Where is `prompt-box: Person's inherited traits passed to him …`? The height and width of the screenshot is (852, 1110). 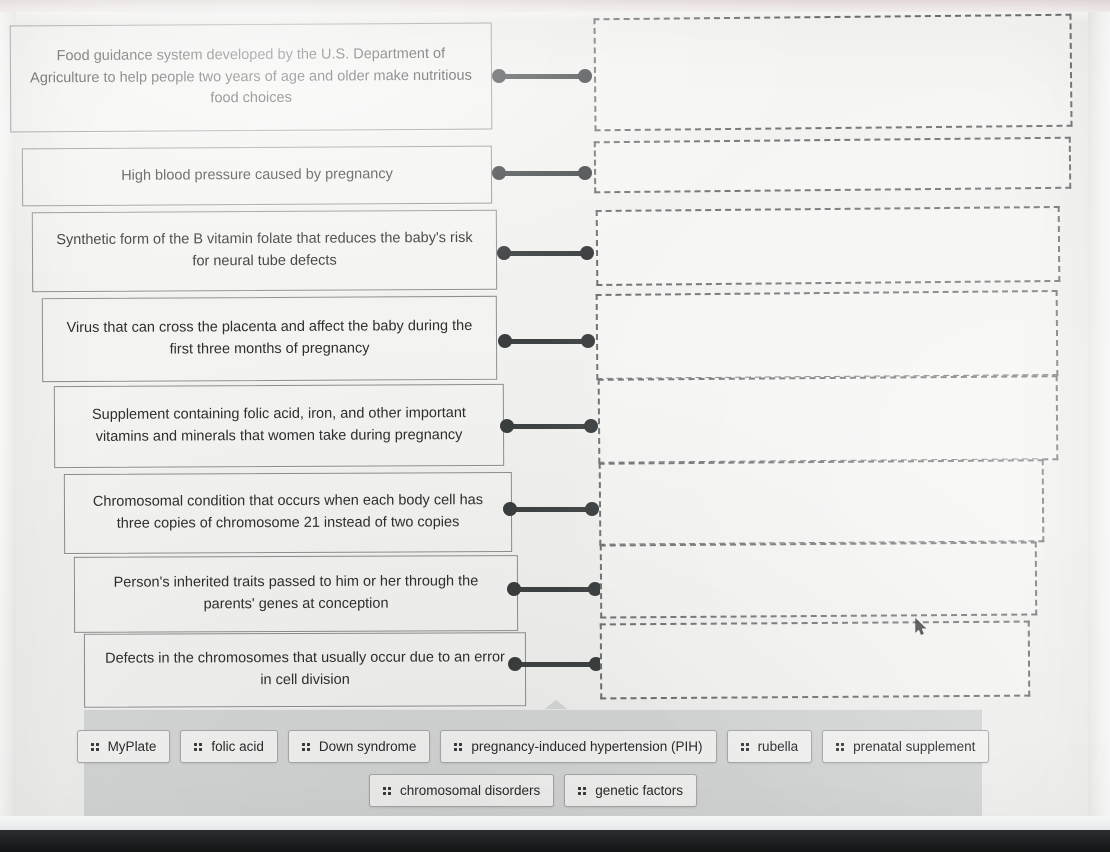 prompt-box: Person's inherited traits passed to him … is located at coordinates (296, 594).